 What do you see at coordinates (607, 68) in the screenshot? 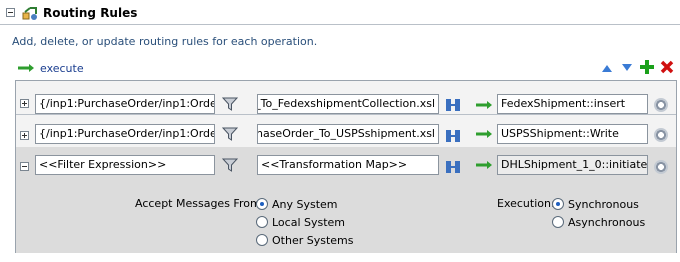
I see `move-up-icon` at bounding box center [607, 68].